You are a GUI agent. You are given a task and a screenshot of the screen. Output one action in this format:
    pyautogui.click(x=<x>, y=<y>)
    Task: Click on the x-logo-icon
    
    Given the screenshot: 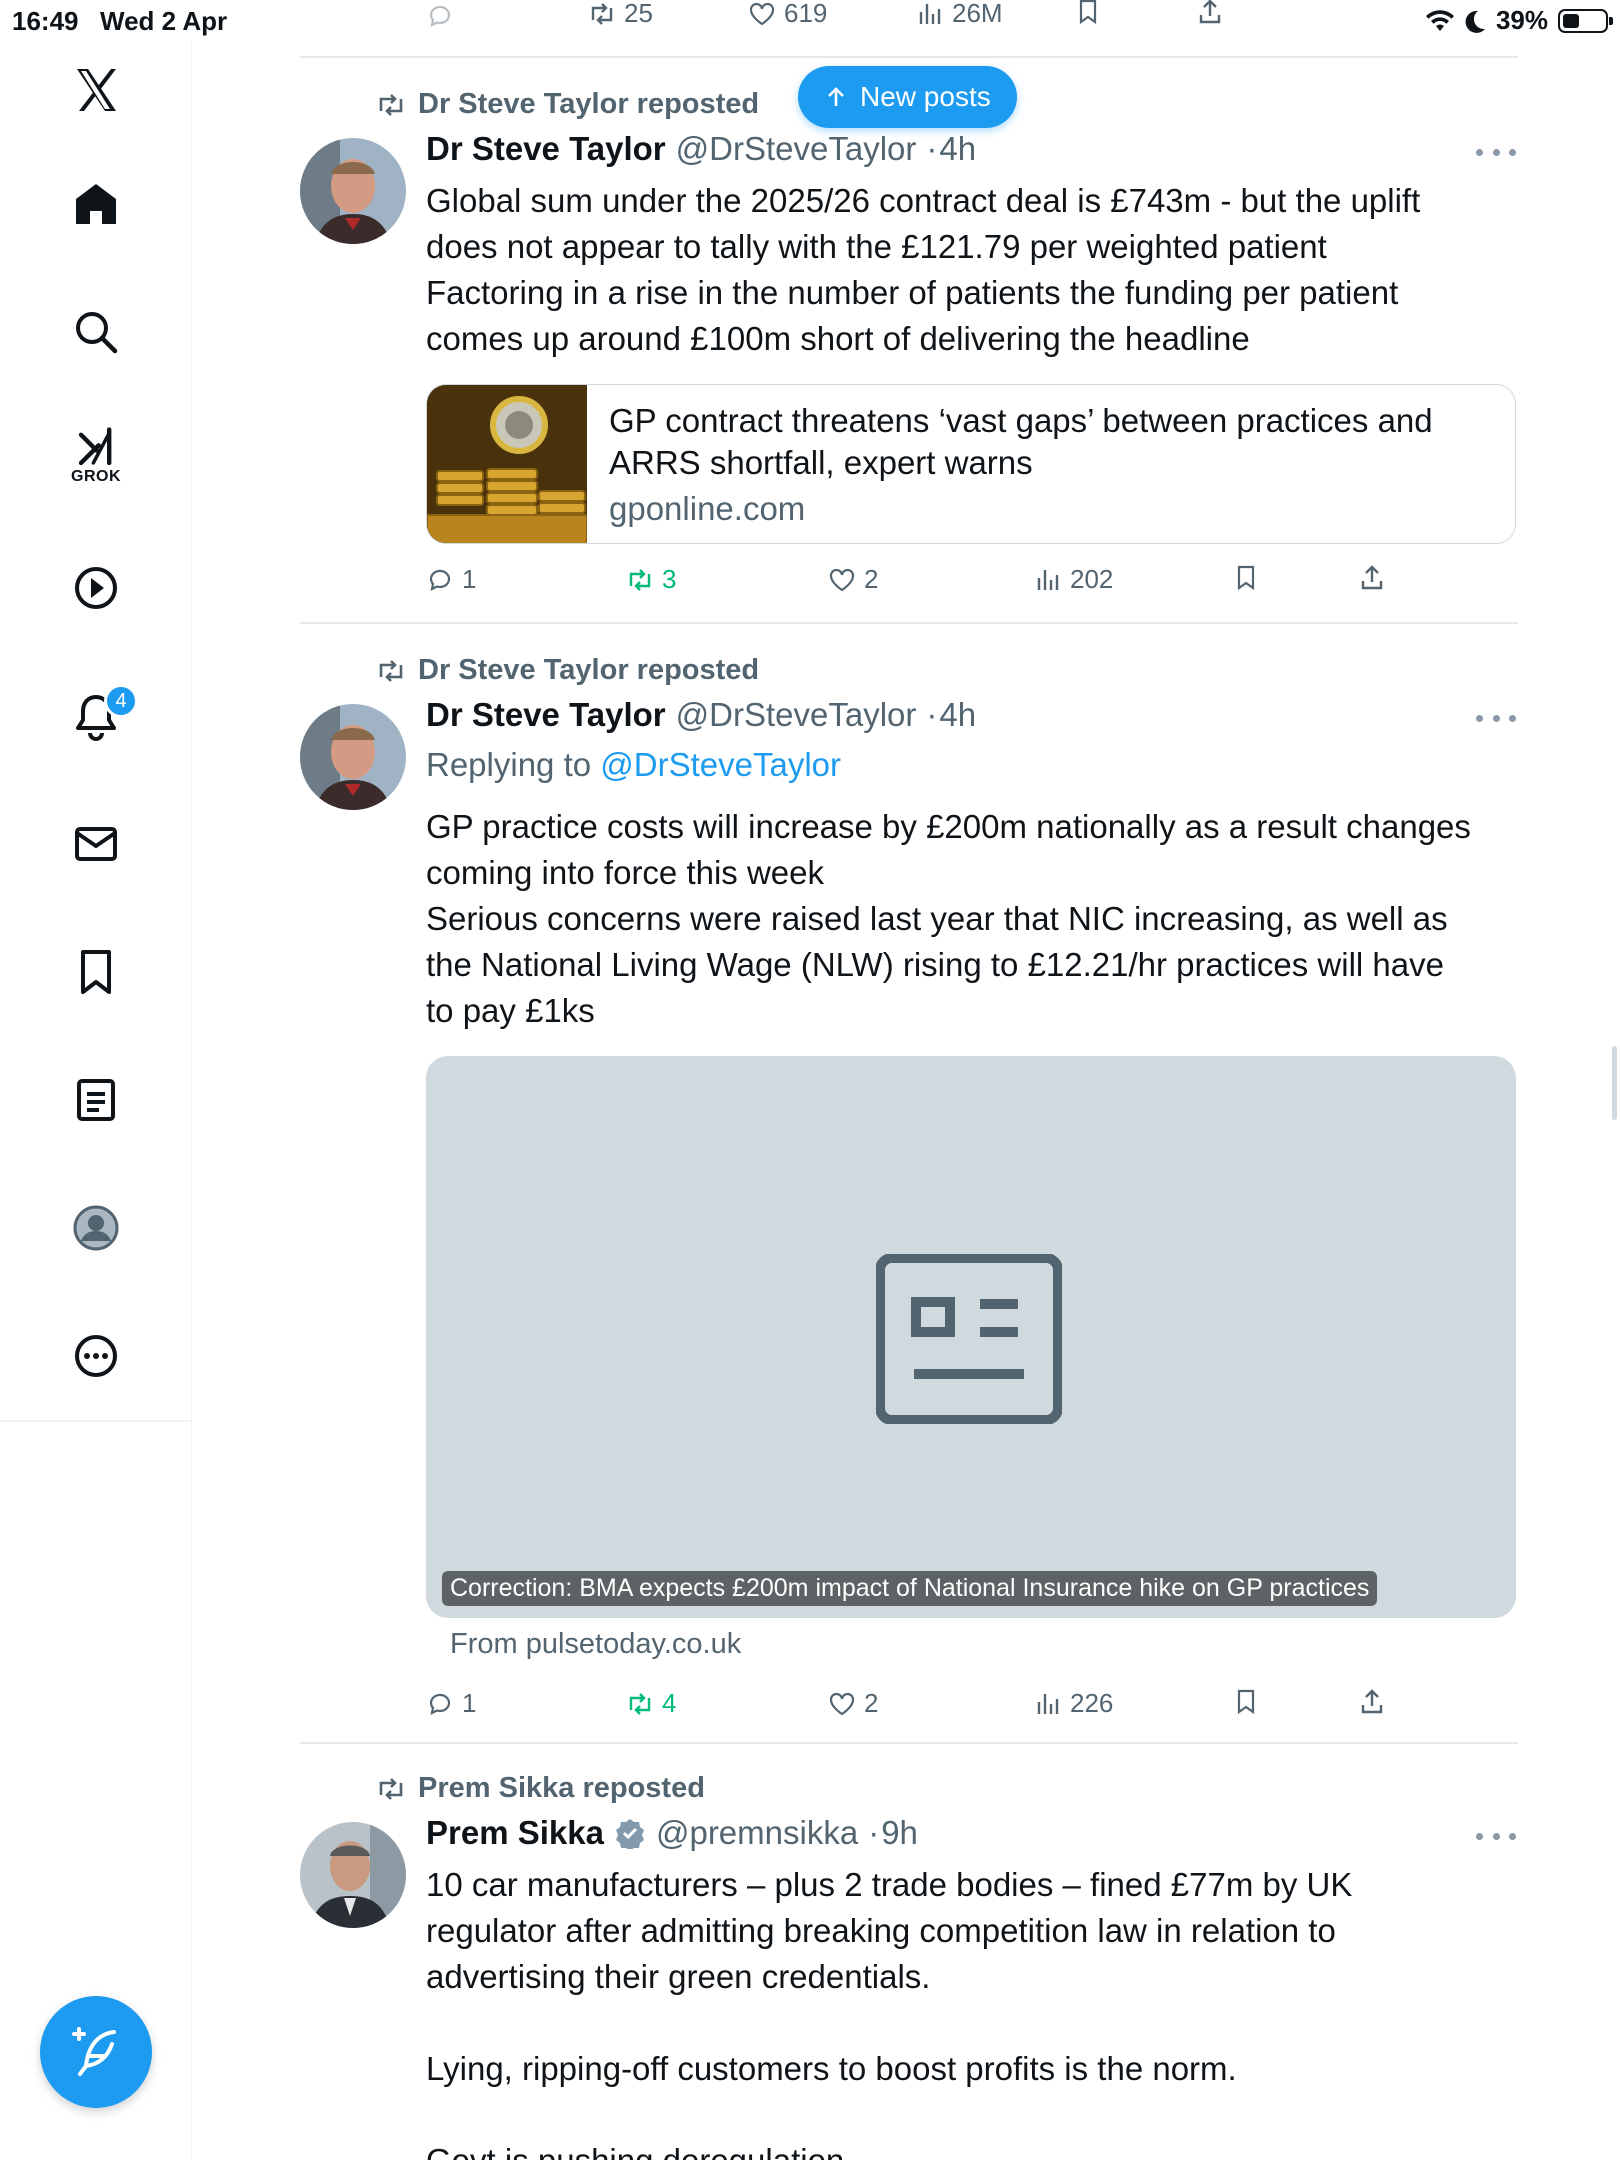 What is the action you would take?
    pyautogui.click(x=96, y=90)
    